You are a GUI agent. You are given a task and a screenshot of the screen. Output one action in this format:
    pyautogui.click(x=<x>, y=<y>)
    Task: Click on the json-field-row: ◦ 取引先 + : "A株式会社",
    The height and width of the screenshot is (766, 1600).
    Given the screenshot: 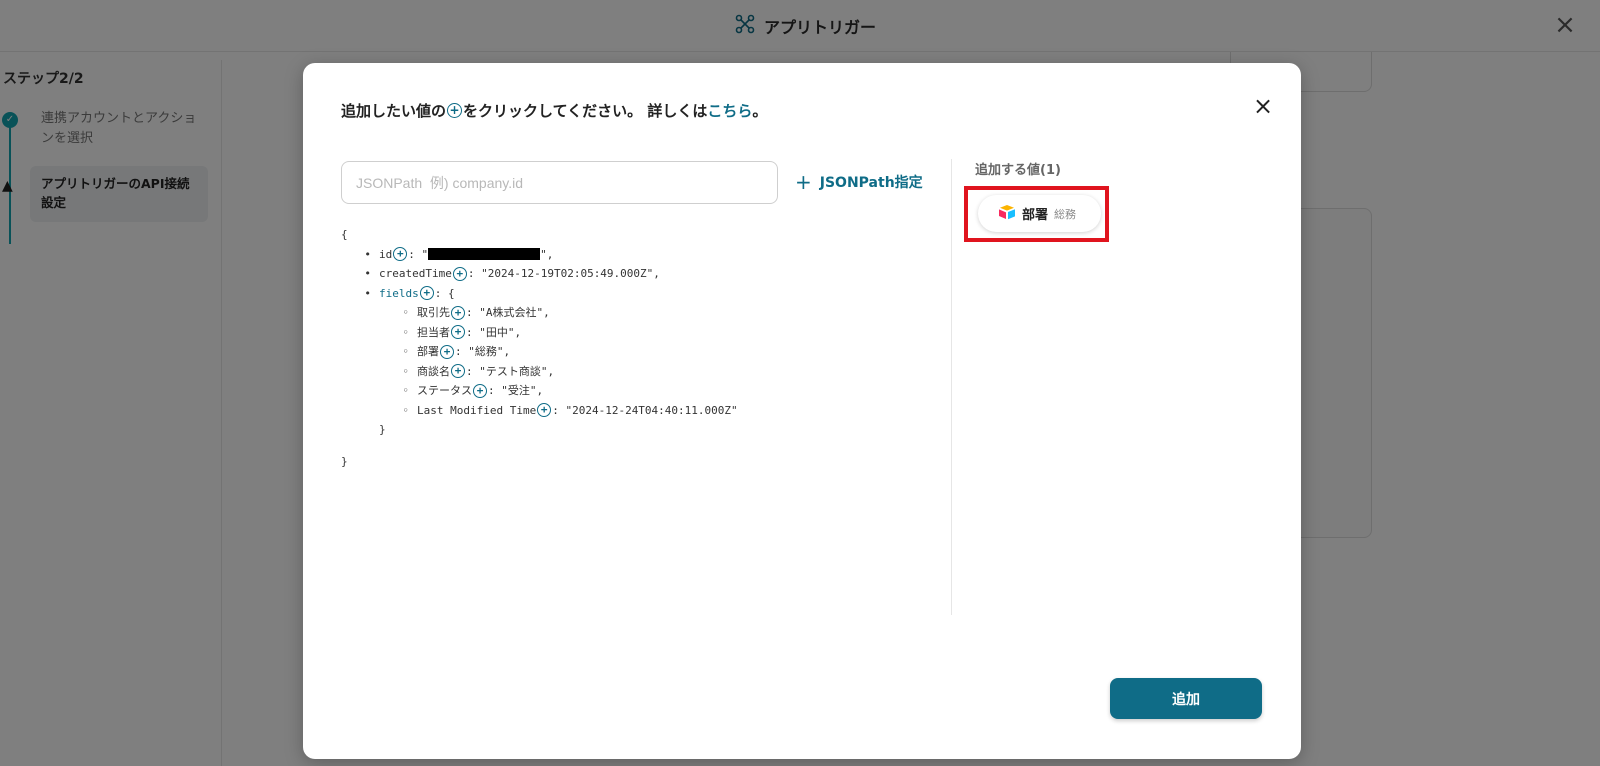 What is the action you would take?
    pyautogui.click(x=621, y=313)
    